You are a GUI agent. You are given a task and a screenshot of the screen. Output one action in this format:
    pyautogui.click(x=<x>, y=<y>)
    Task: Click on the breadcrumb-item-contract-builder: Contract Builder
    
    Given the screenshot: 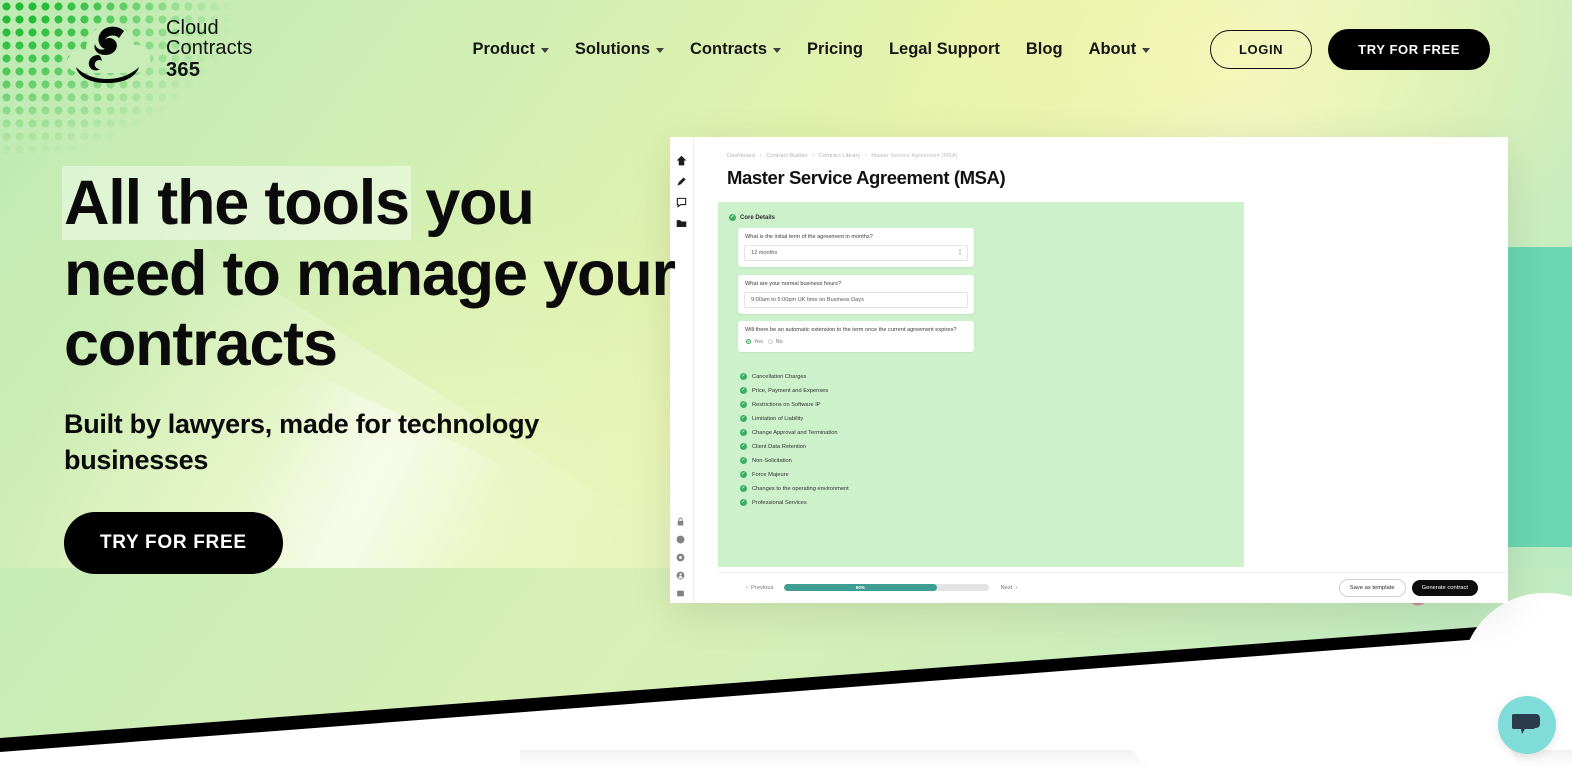 What is the action you would take?
    pyautogui.click(x=787, y=156)
    